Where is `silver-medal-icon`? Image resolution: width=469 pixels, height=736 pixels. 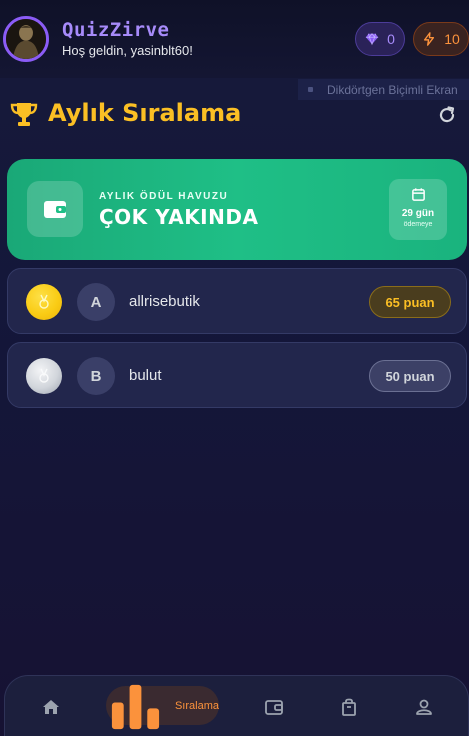 silver-medal-icon is located at coordinates (44, 376).